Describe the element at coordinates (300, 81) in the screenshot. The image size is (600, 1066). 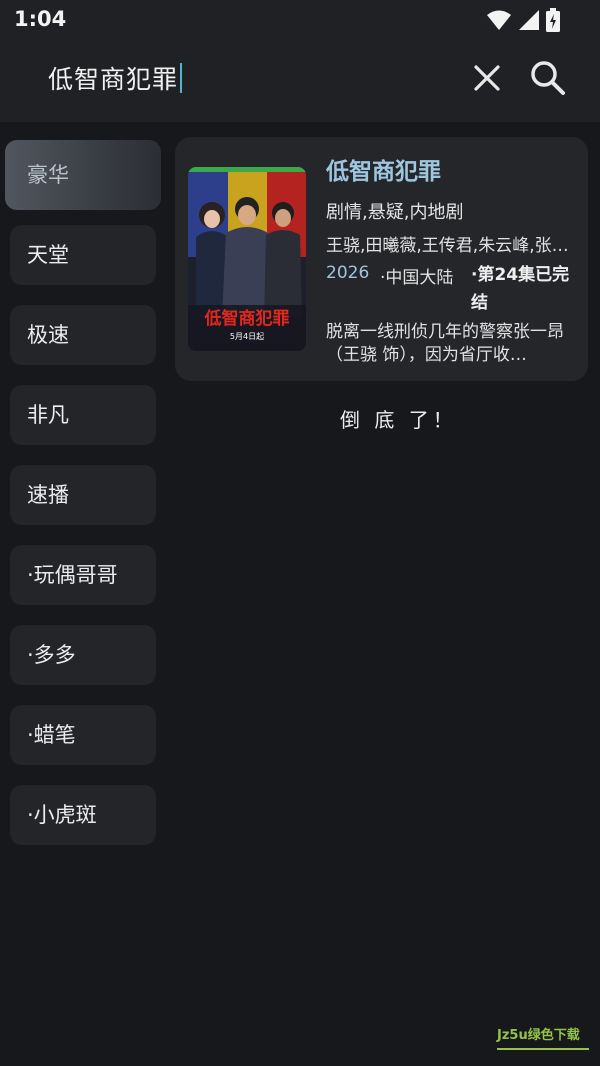
I see `search-bar: 低智商犯罪` at that location.